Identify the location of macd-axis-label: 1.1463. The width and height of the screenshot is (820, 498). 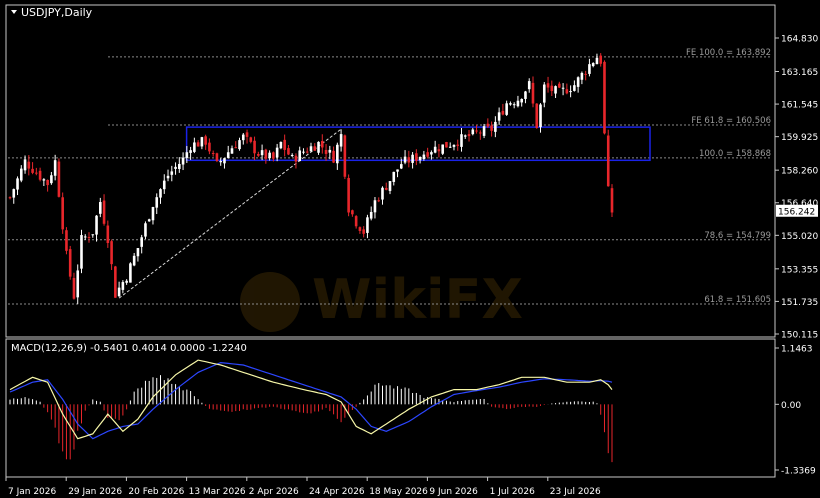
(797, 350).